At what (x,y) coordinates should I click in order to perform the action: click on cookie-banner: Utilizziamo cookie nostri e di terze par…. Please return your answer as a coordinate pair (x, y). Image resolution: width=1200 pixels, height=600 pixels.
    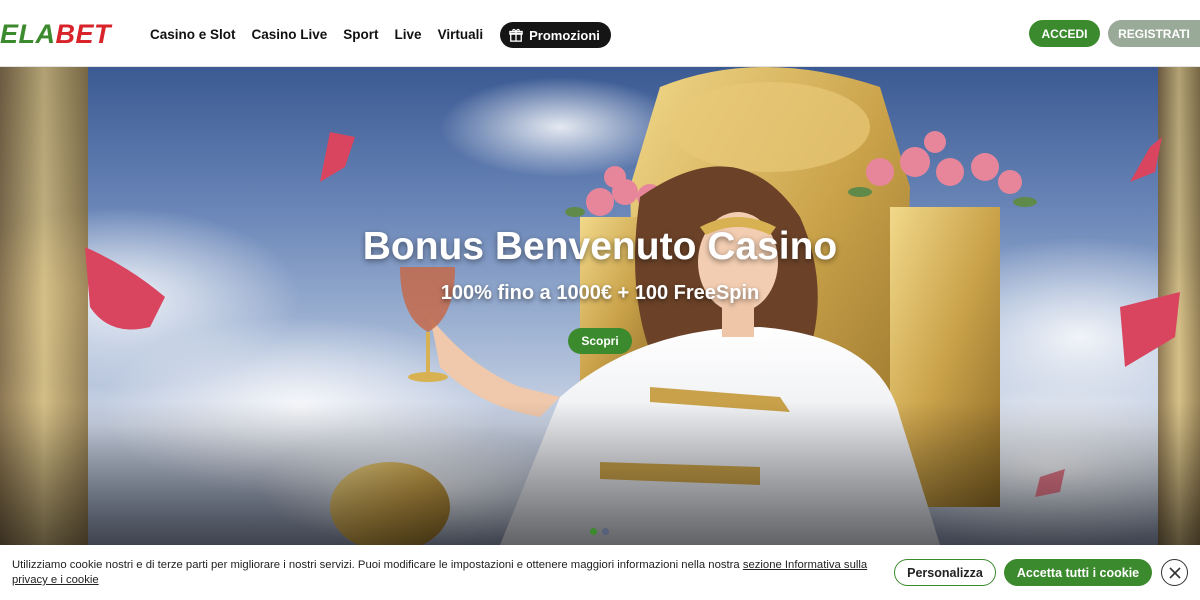
    Looking at the image, I should click on (600, 572).